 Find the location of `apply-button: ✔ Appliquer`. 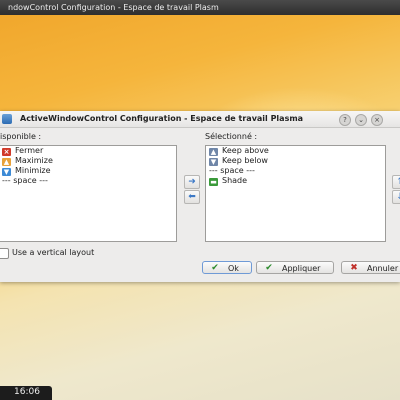

apply-button: ✔ Appliquer is located at coordinates (295, 267).